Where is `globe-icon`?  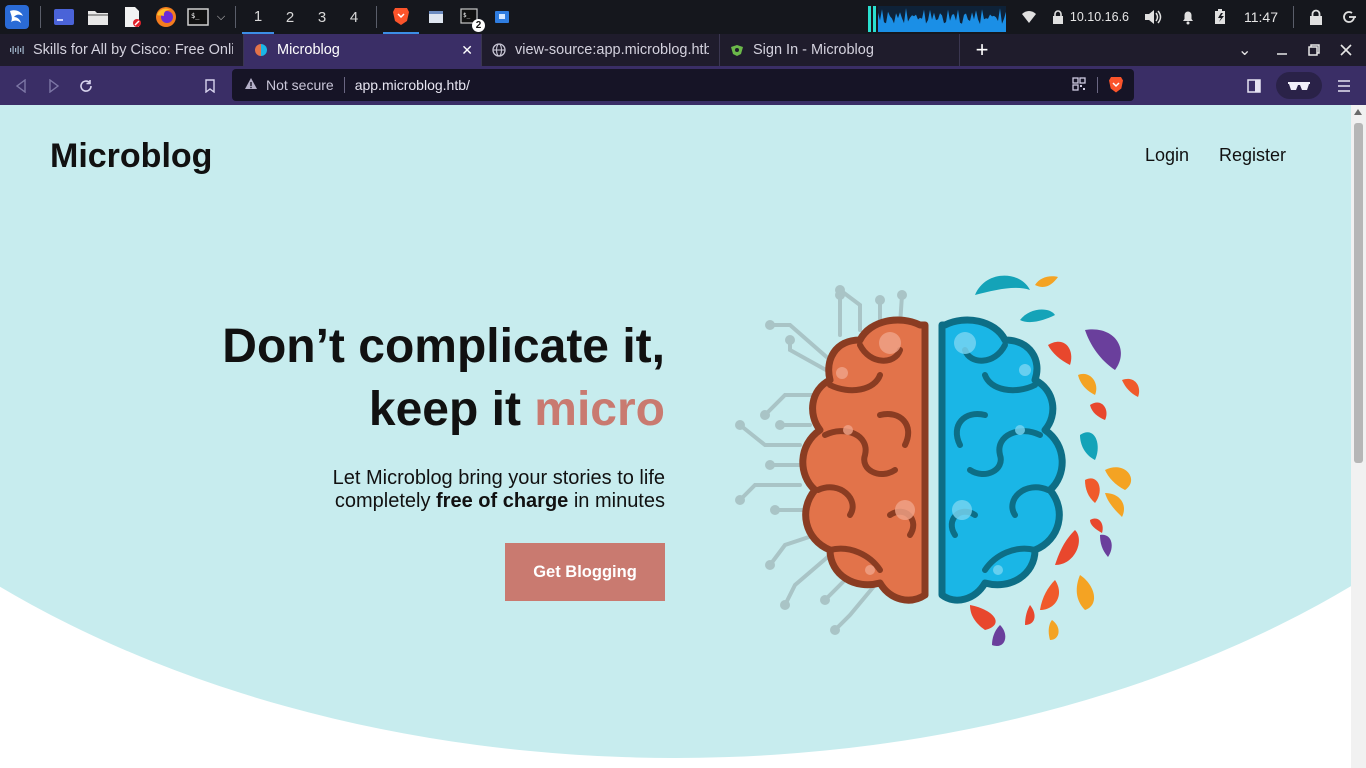
globe-icon is located at coordinates (499, 50).